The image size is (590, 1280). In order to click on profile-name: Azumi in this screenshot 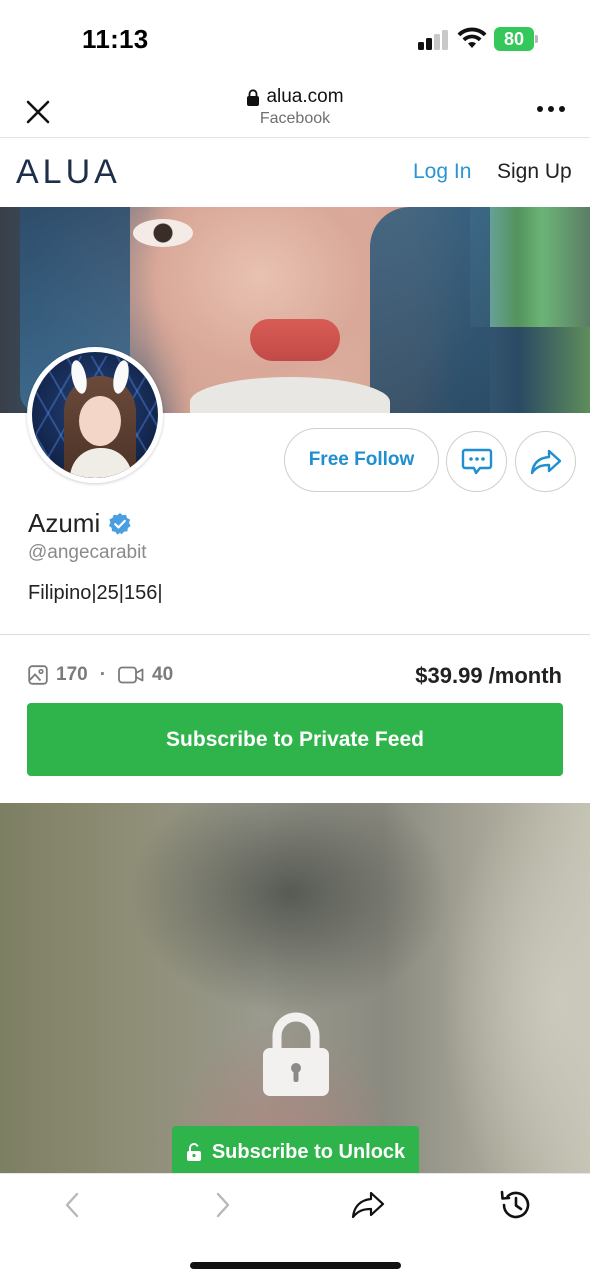, I will do `click(64, 523)`.